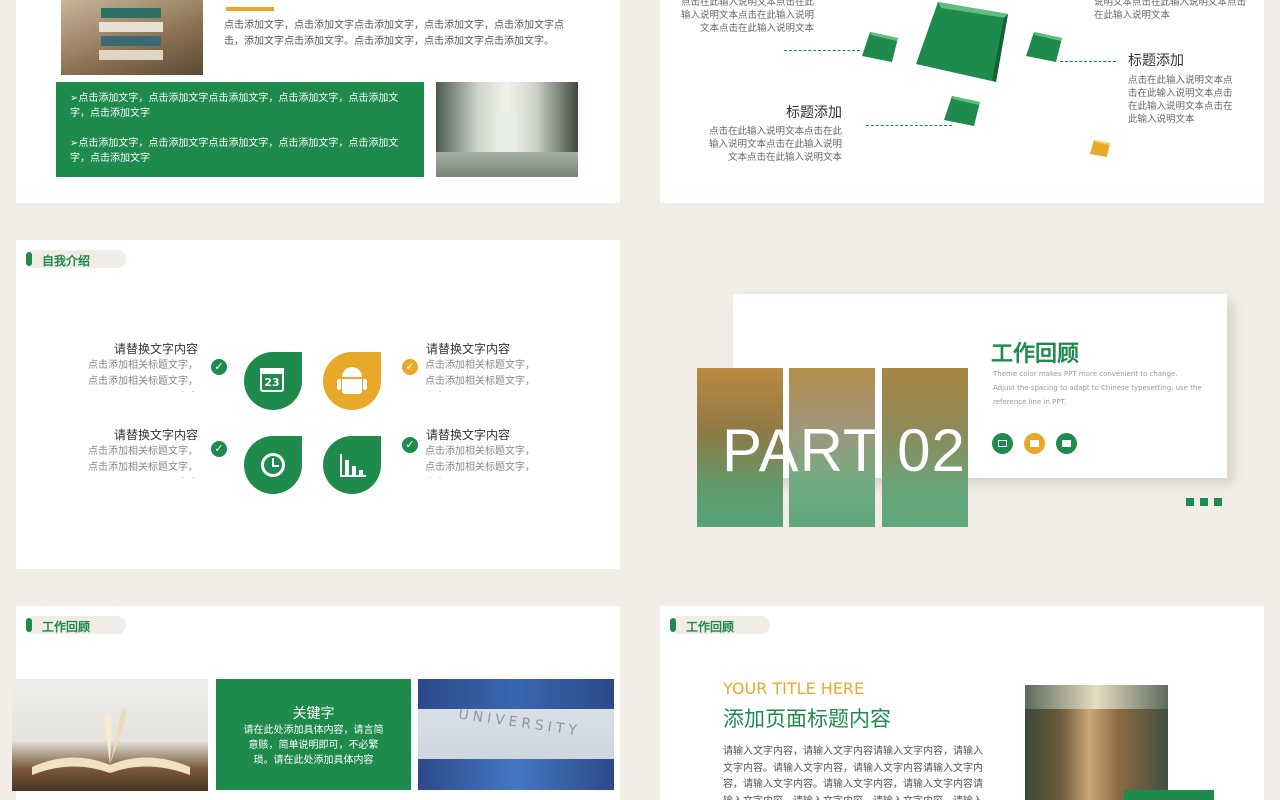  What do you see at coordinates (1096, 742) in the screenshot?
I see `library-photo` at bounding box center [1096, 742].